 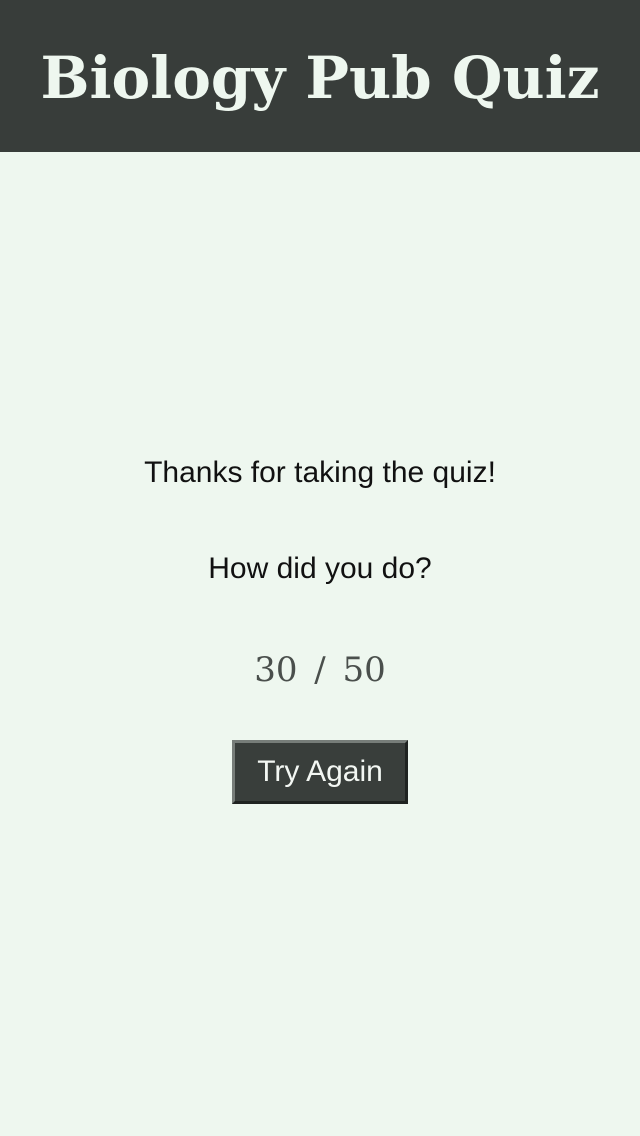 I want to click on score-correct: 30, so click(x=276, y=670).